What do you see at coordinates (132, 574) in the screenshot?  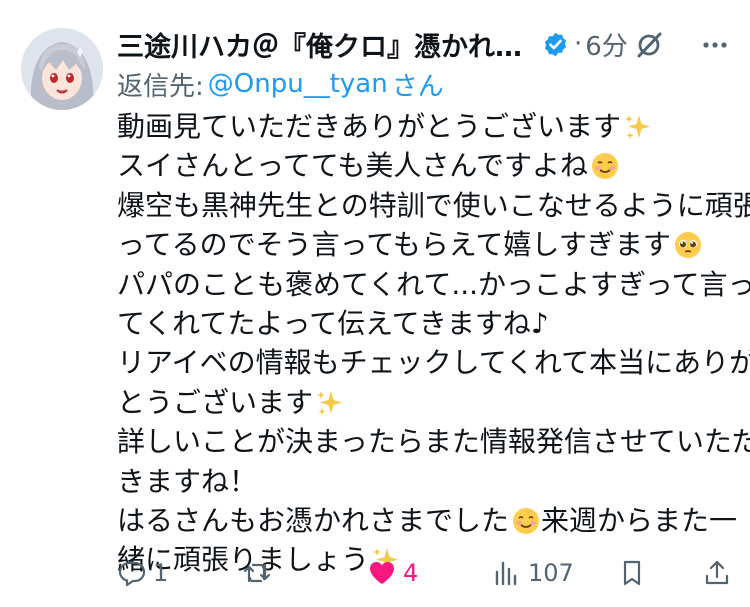 I see `reply-icon` at bounding box center [132, 574].